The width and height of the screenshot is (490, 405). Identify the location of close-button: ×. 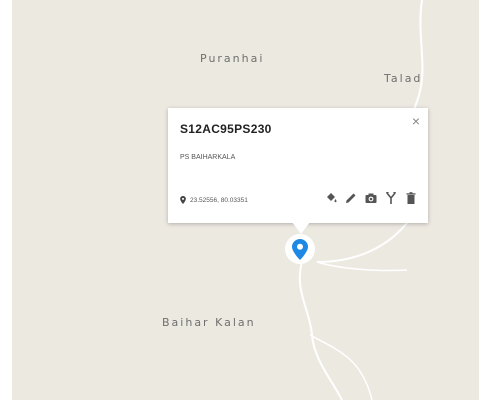
(416, 121).